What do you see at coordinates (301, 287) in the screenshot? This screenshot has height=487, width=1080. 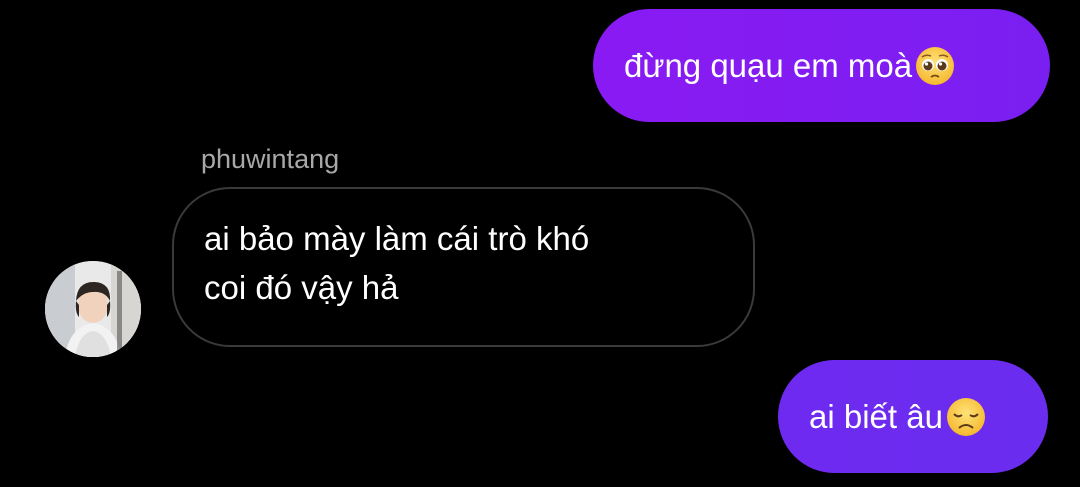 I see `message-line: coi đó vậy hả` at bounding box center [301, 287].